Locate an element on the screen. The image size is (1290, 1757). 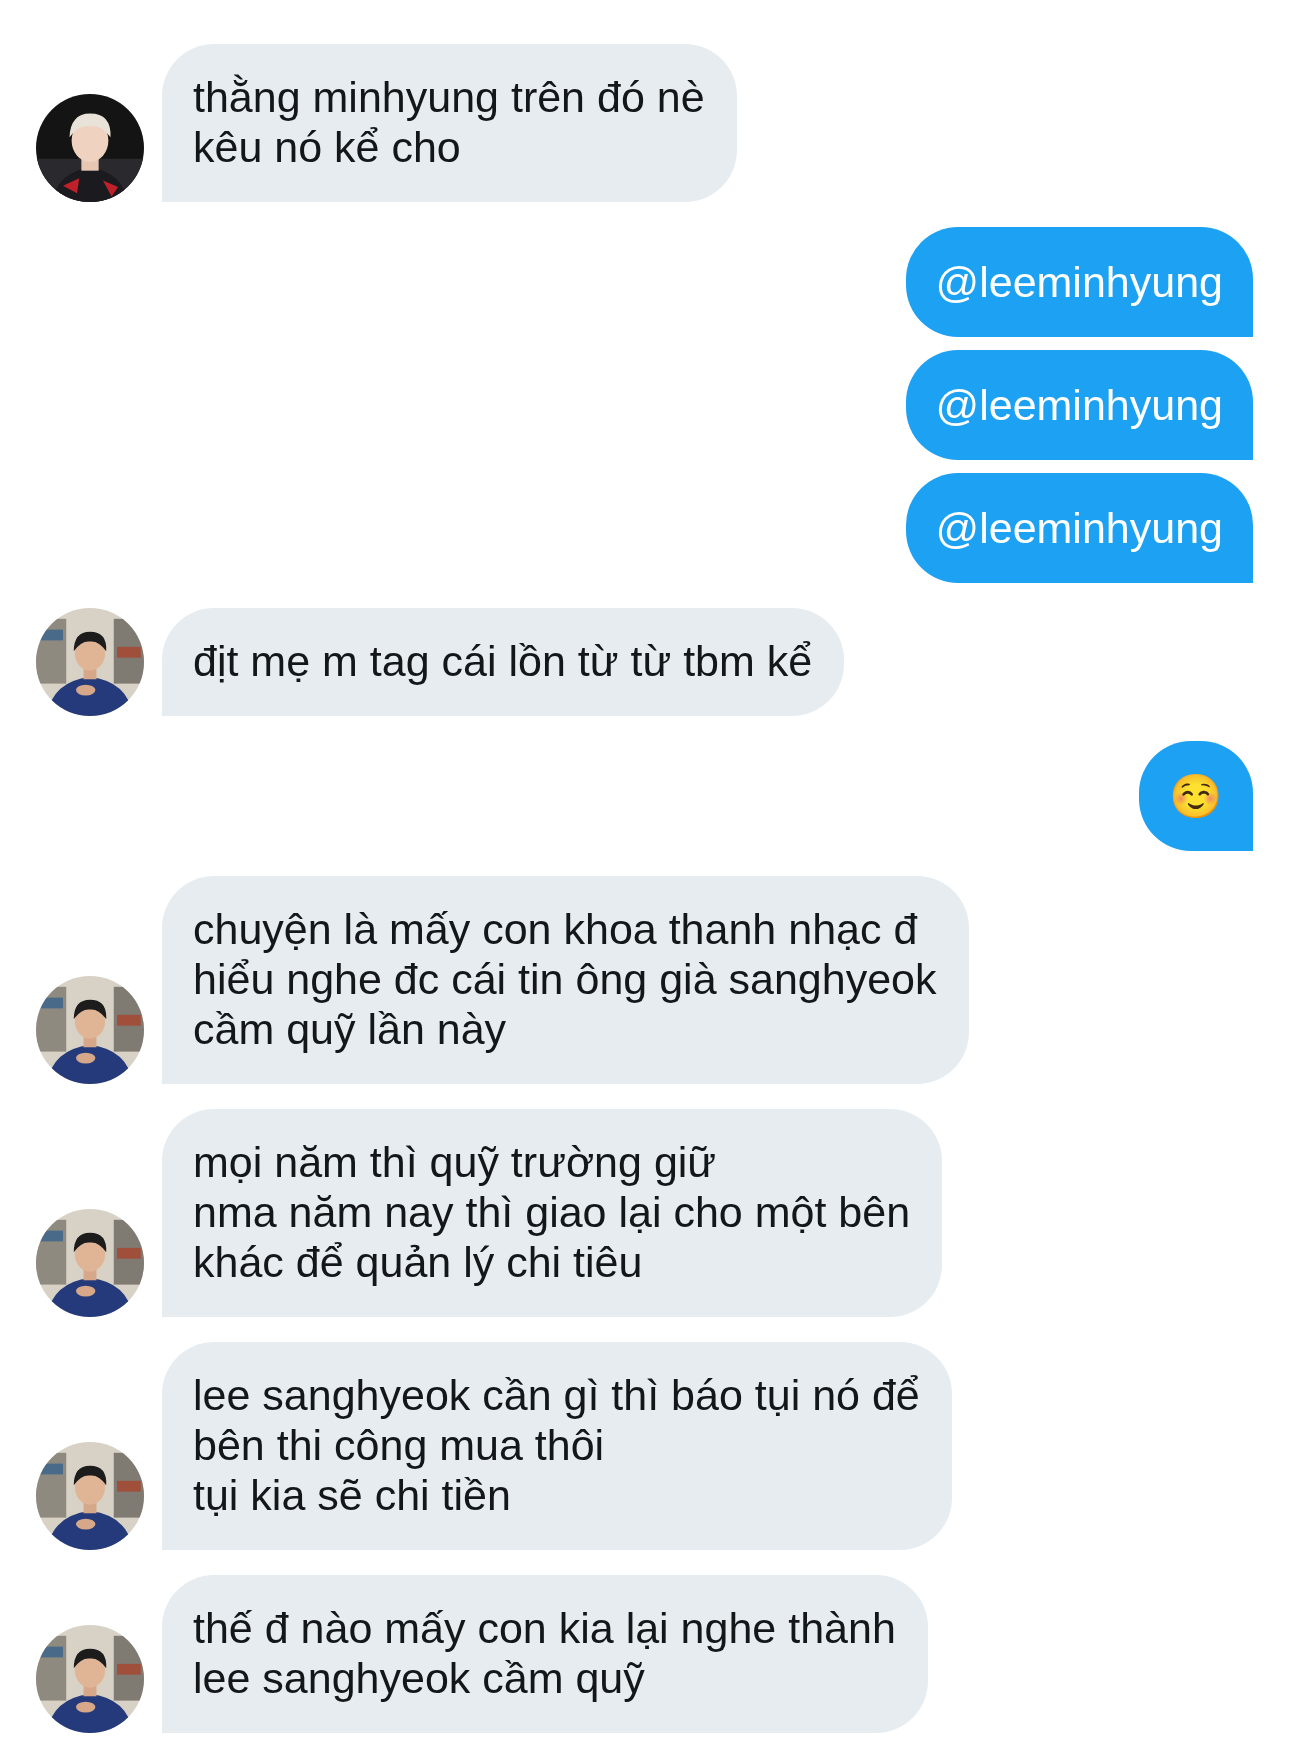
message-bubble: thằng minhyung trên đó nè kêu nó kể cho is located at coordinates (449, 123).